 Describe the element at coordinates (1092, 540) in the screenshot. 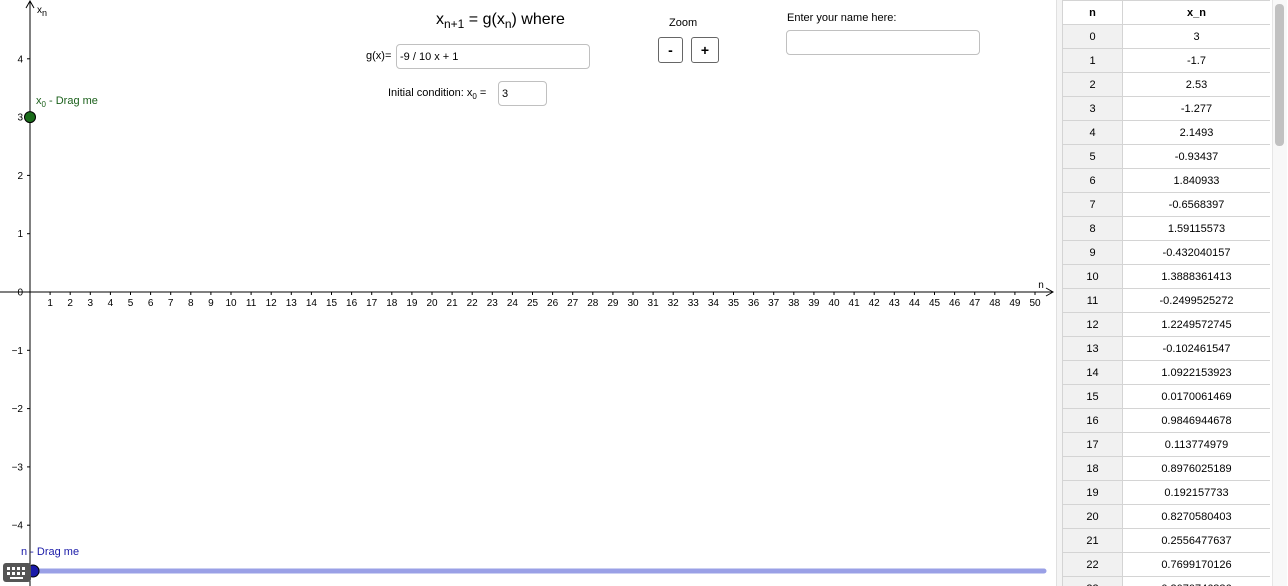

I see `row-index-cell: 21` at that location.